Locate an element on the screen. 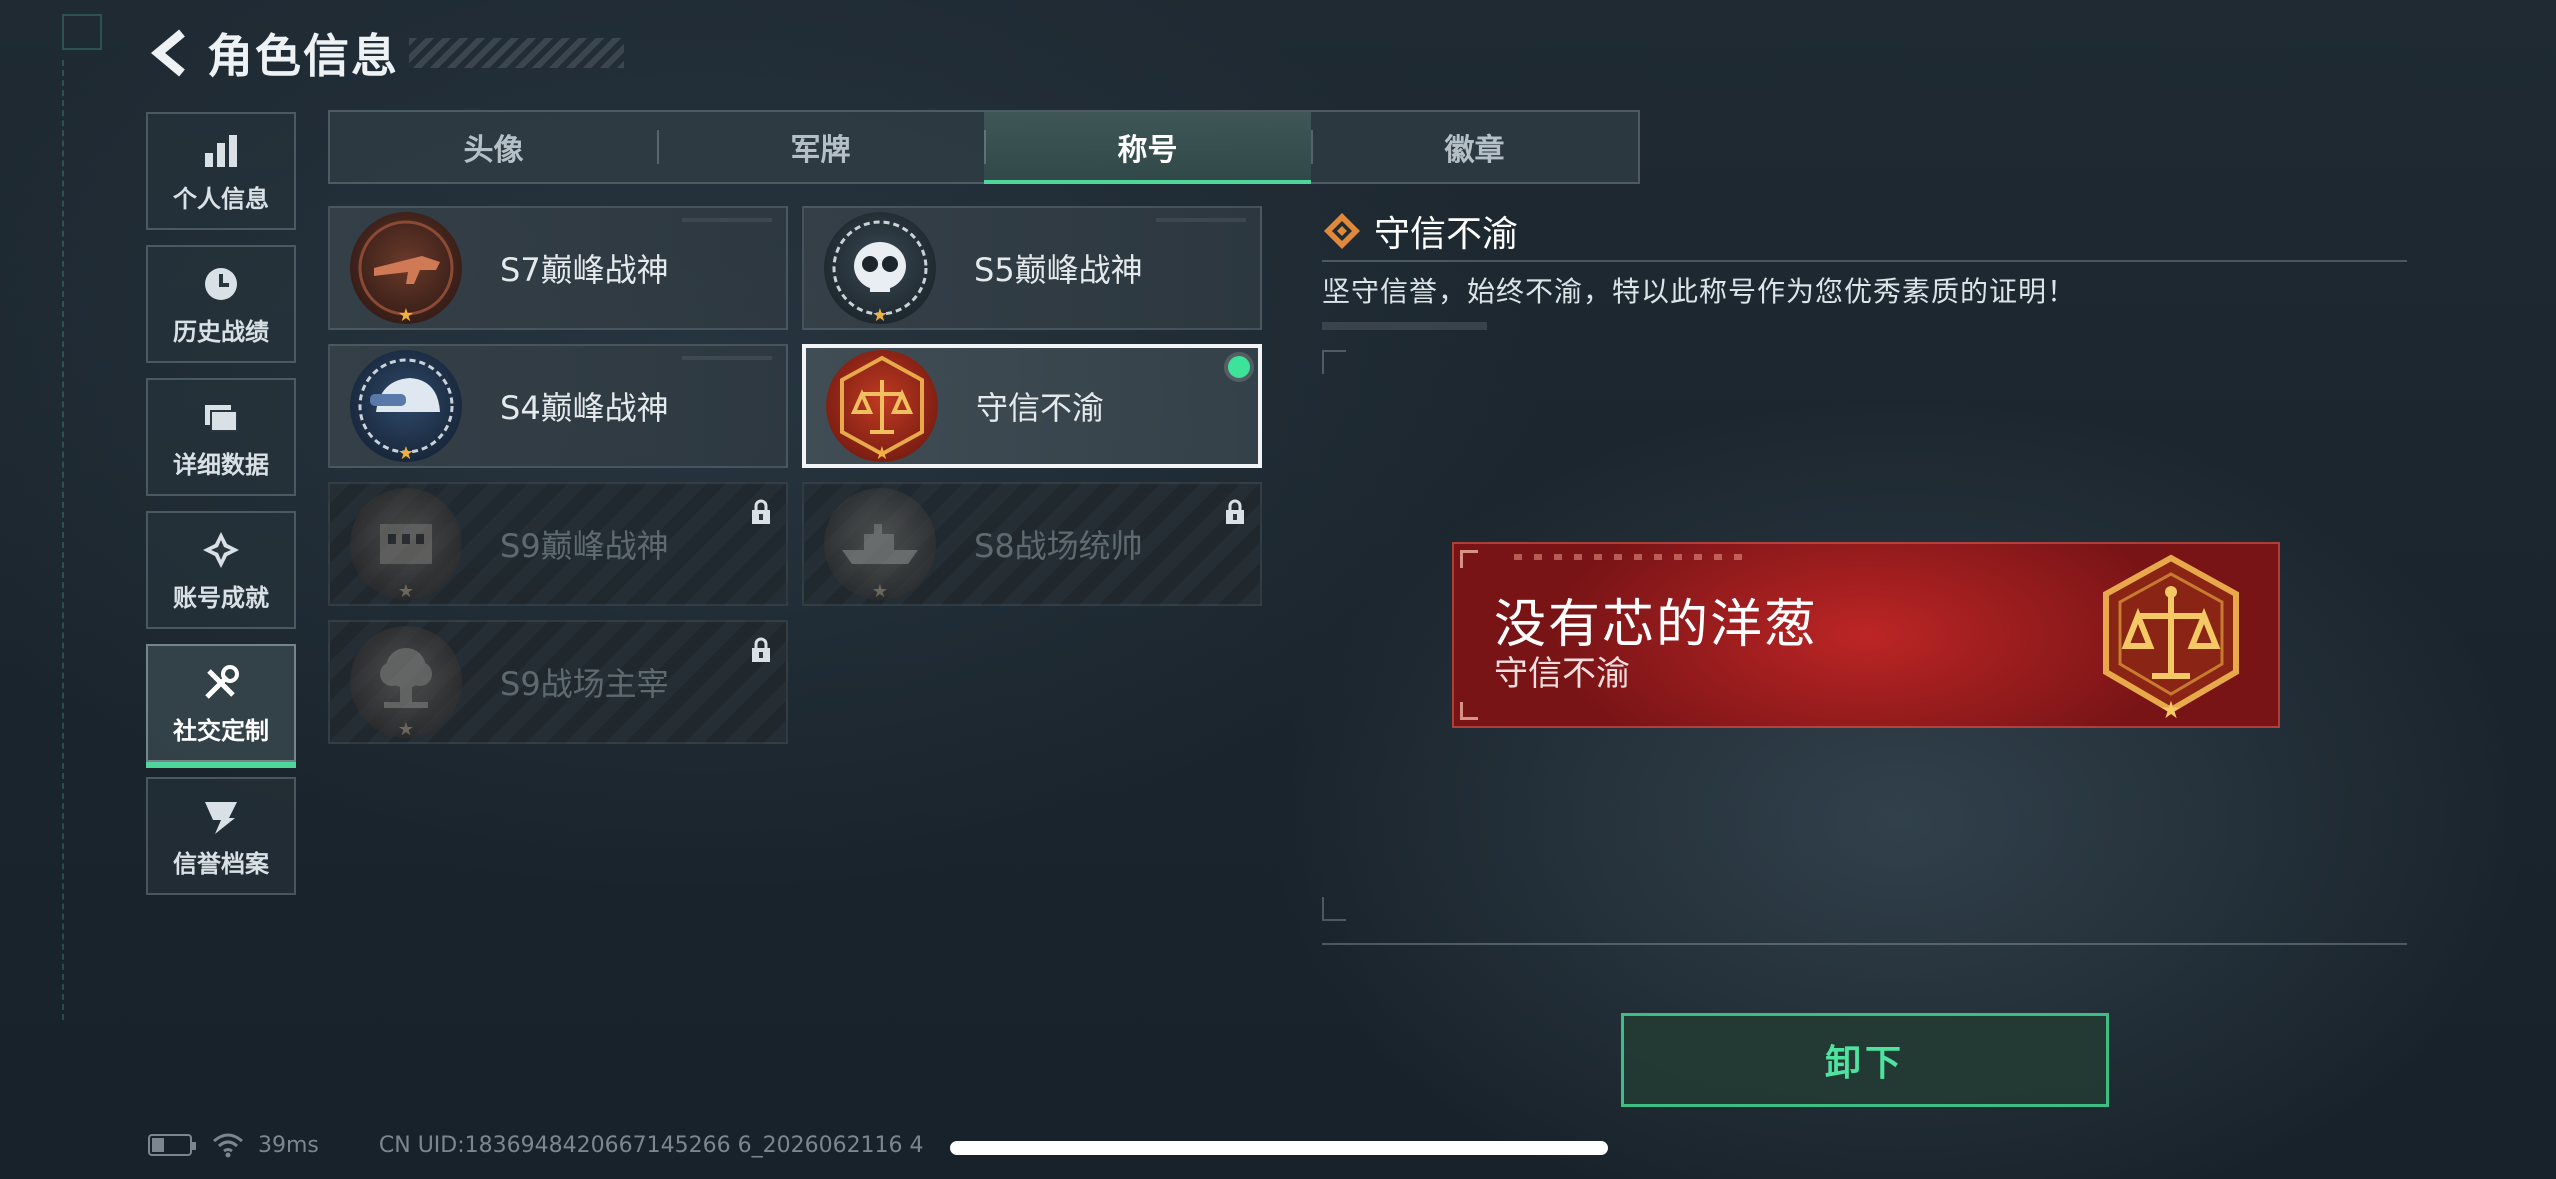 The height and width of the screenshot is (1179, 2556). sidebar: 个人信息 历史战绩 详细数据 账号成就 社交定制 信誉档案 is located at coordinates (221, 511).